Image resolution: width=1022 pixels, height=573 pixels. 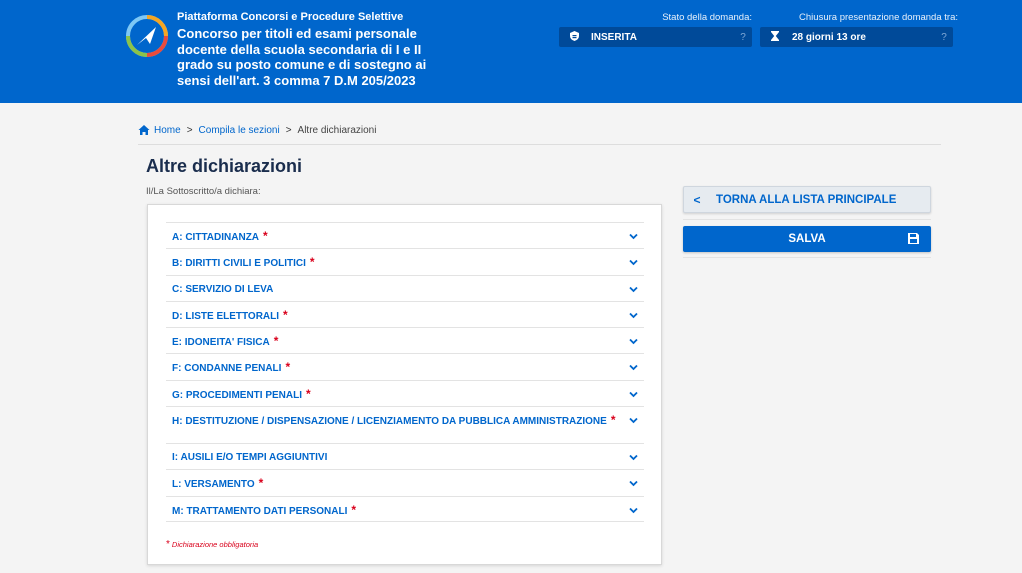 I want to click on accordion-item-label: I: AUSILI E/O TEMPI AGGIUNTIVI, so click(x=249, y=454).